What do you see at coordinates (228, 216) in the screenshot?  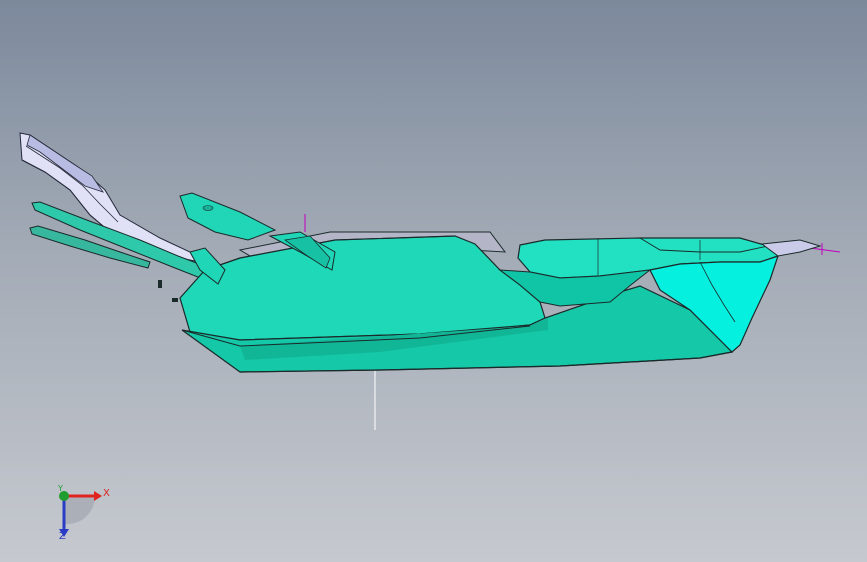 I see `upper-tab` at bounding box center [228, 216].